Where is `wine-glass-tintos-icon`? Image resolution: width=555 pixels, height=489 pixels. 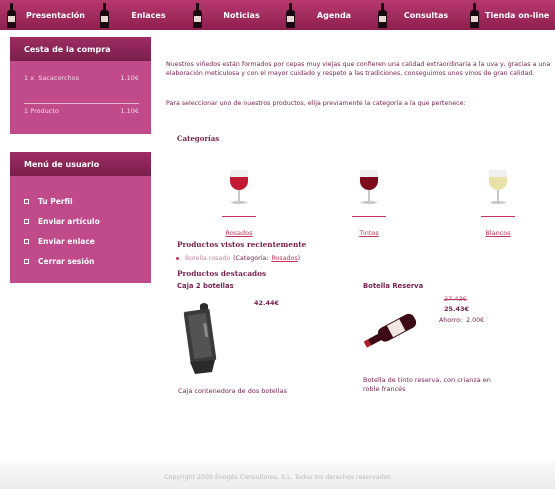
wine-glass-tintos-icon is located at coordinates (369, 191).